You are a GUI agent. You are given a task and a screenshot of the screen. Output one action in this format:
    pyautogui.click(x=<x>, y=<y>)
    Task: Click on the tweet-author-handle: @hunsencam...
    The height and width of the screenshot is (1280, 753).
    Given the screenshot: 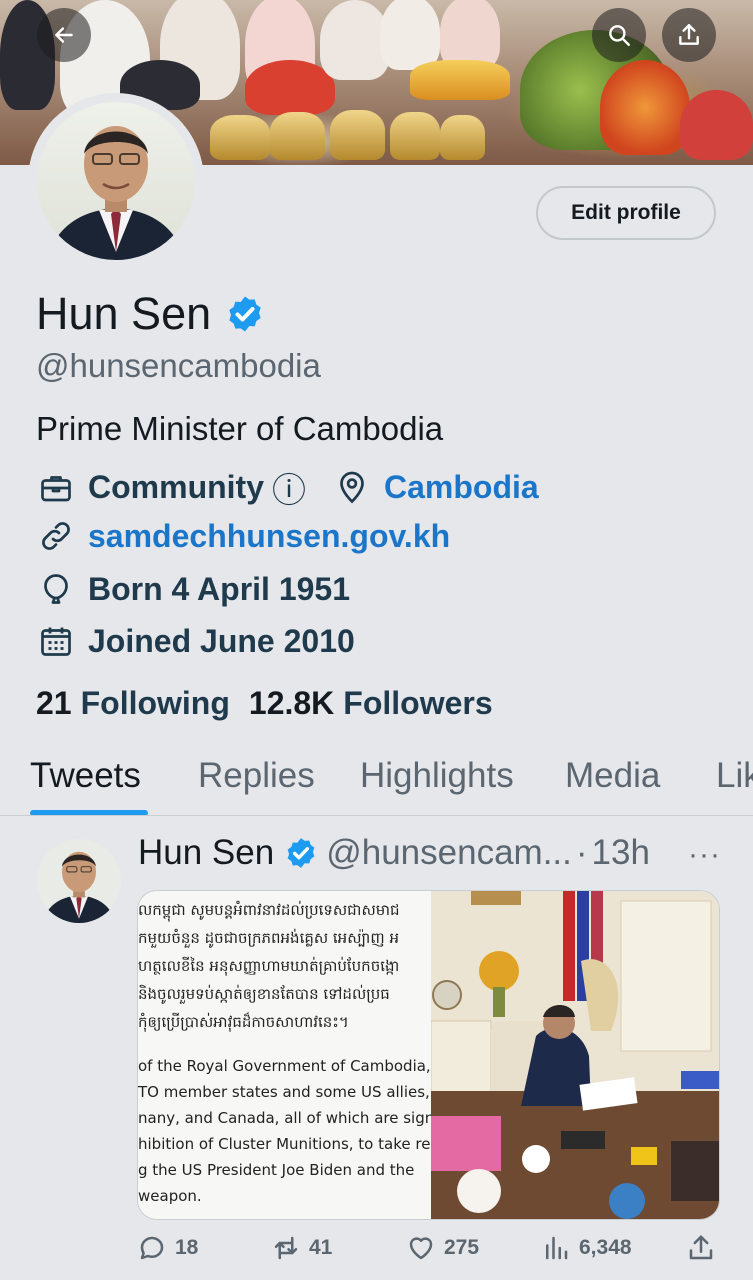 What is the action you would take?
    pyautogui.click(x=449, y=853)
    